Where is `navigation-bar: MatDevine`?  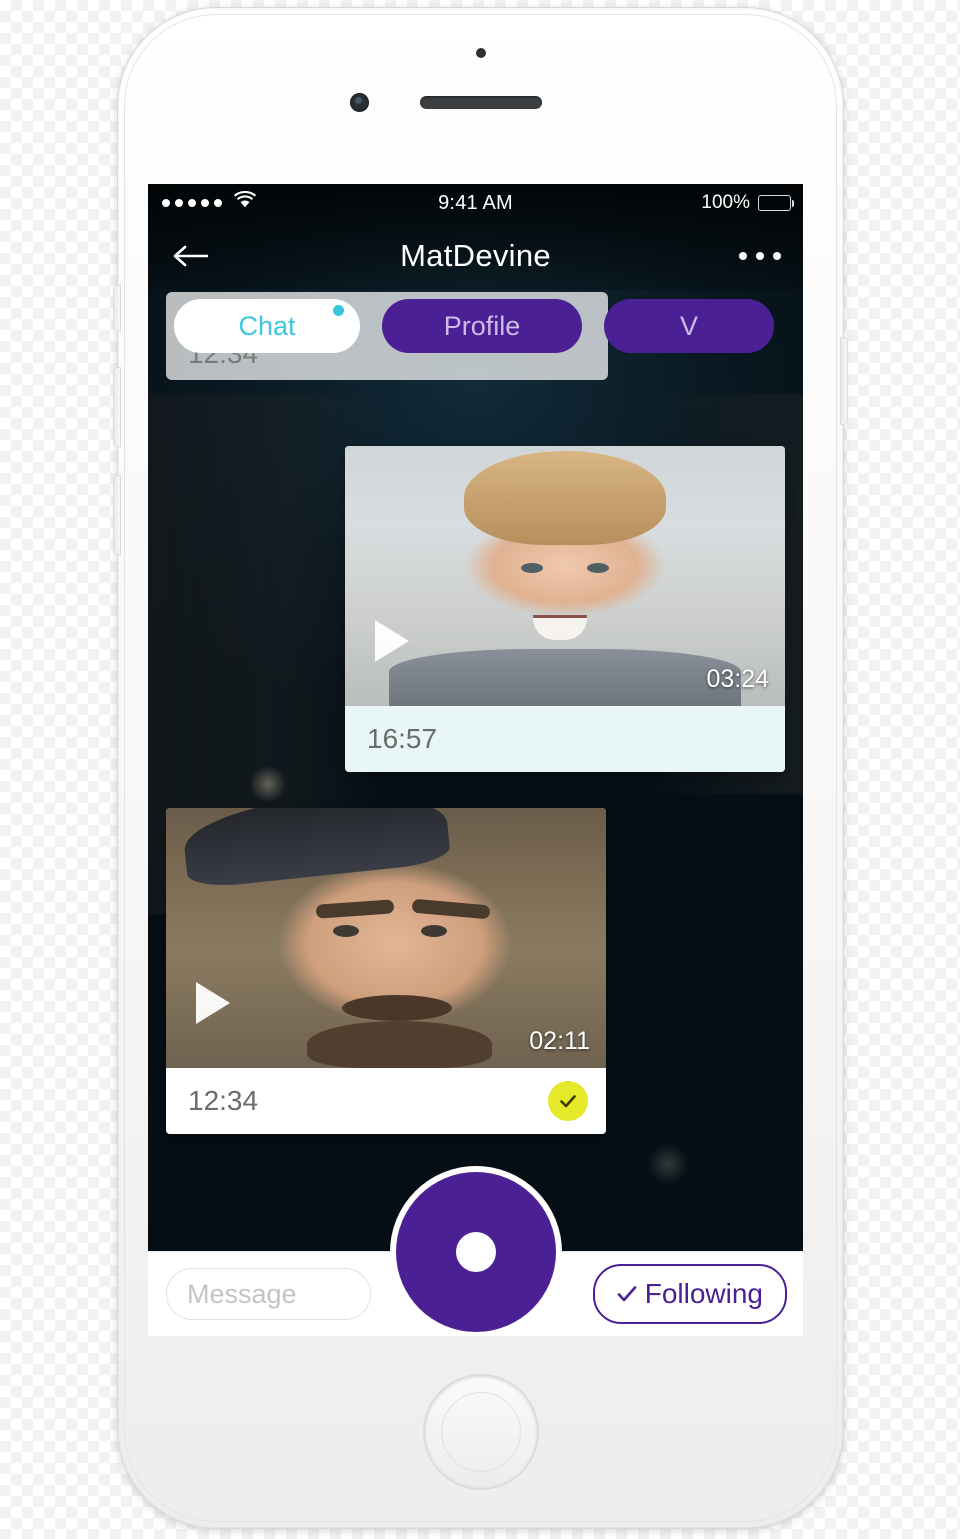
navigation-bar: MatDevine is located at coordinates (475, 256).